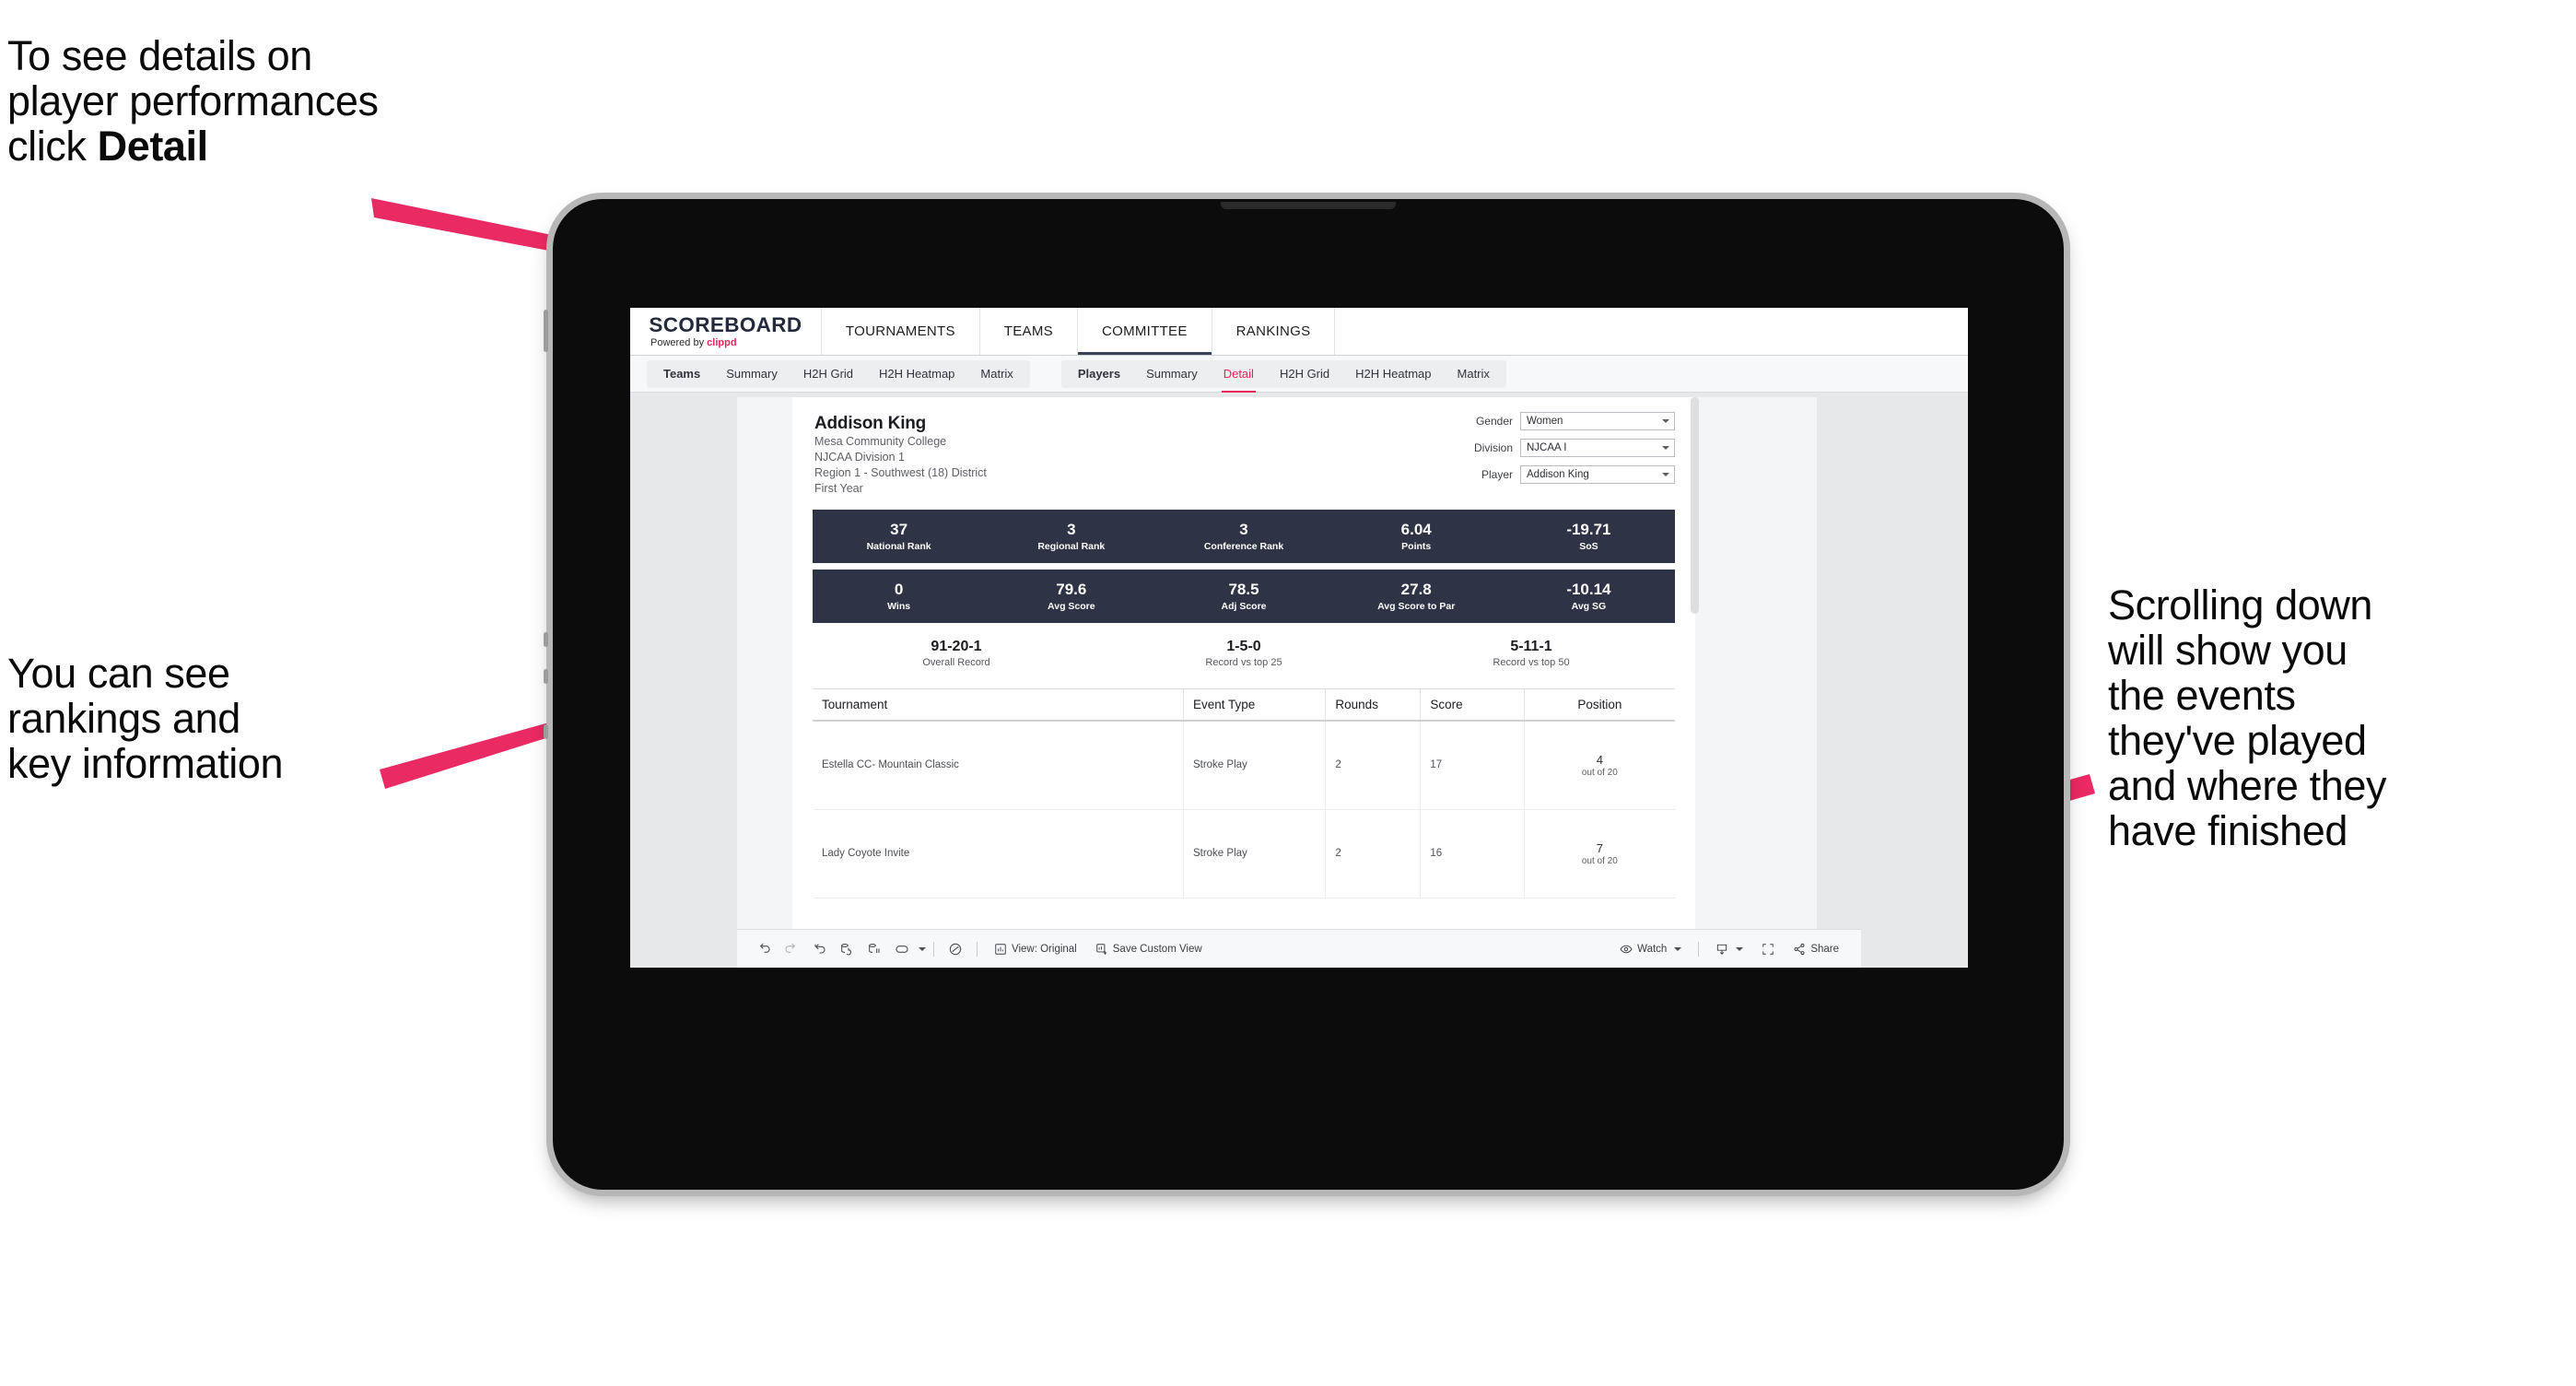 Image resolution: width=2576 pixels, height=1386 pixels. Describe the element at coordinates (1472, 765) in the screenshot. I see `cell-score: 17` at that location.